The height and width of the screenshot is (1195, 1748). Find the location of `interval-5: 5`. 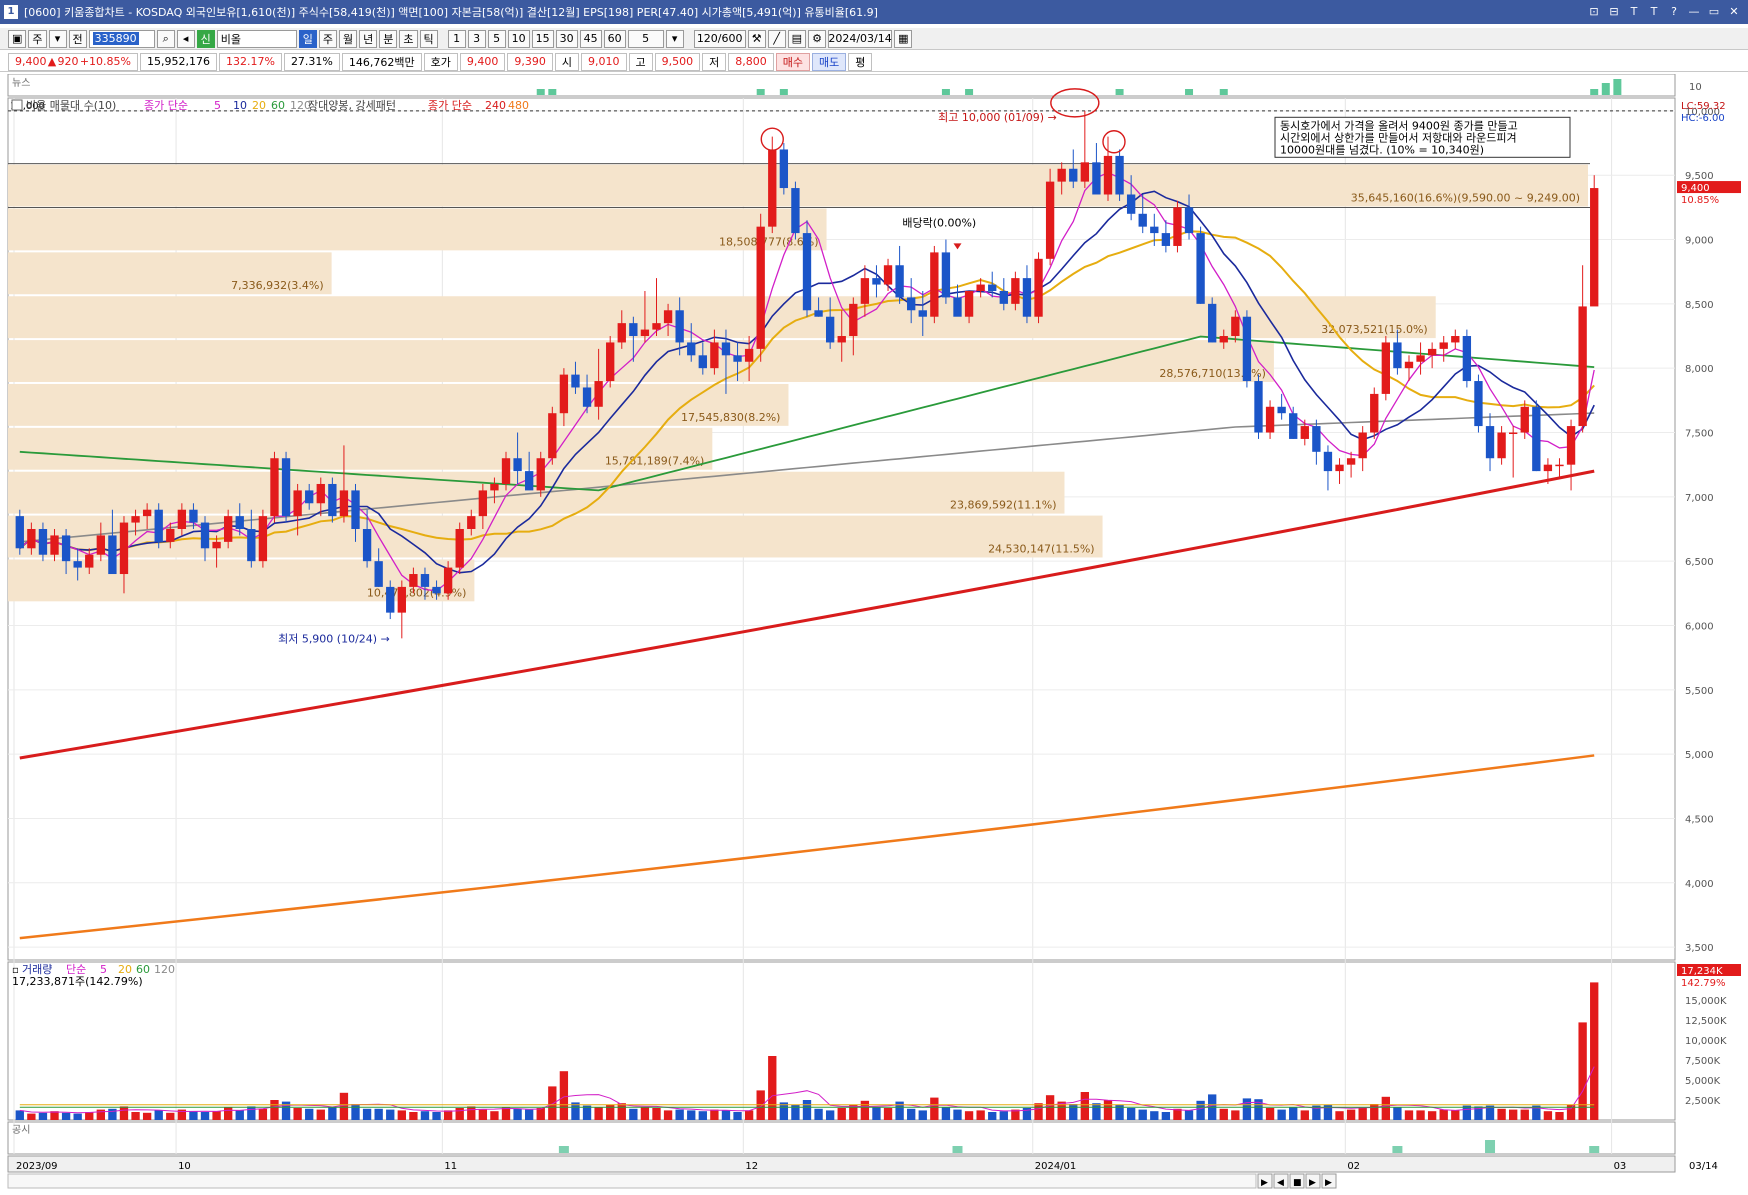

interval-5: 5 is located at coordinates (496, 38).